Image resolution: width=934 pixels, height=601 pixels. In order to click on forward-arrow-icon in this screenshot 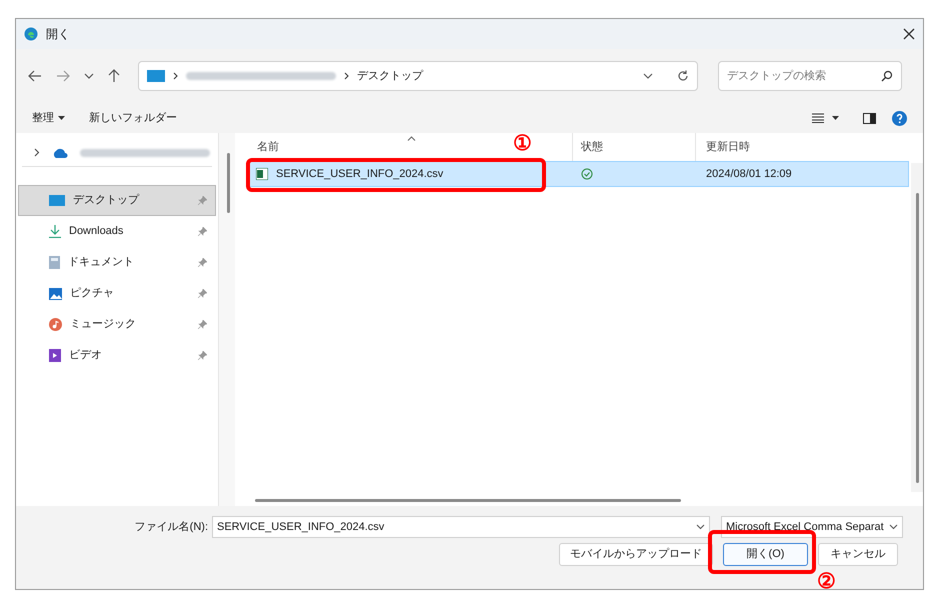, I will do `click(63, 76)`.